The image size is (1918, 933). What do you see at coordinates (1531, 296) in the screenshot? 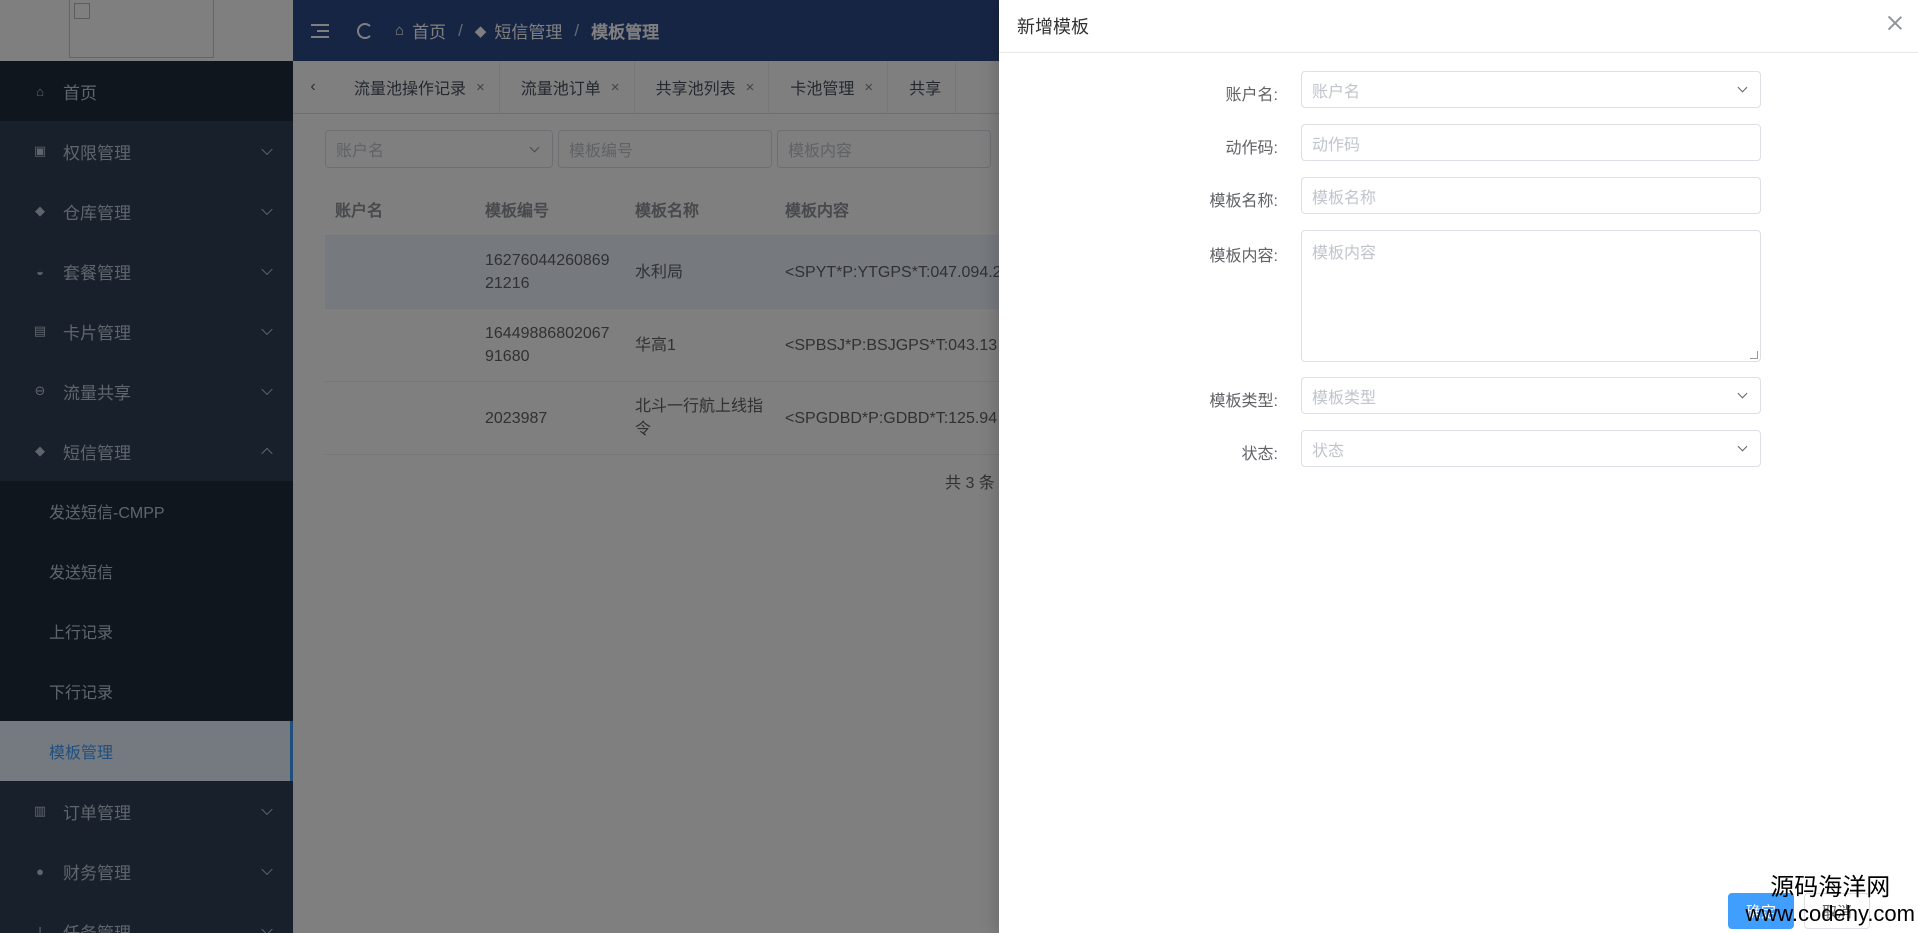
I see `template-content-textarea: 模板内容` at bounding box center [1531, 296].